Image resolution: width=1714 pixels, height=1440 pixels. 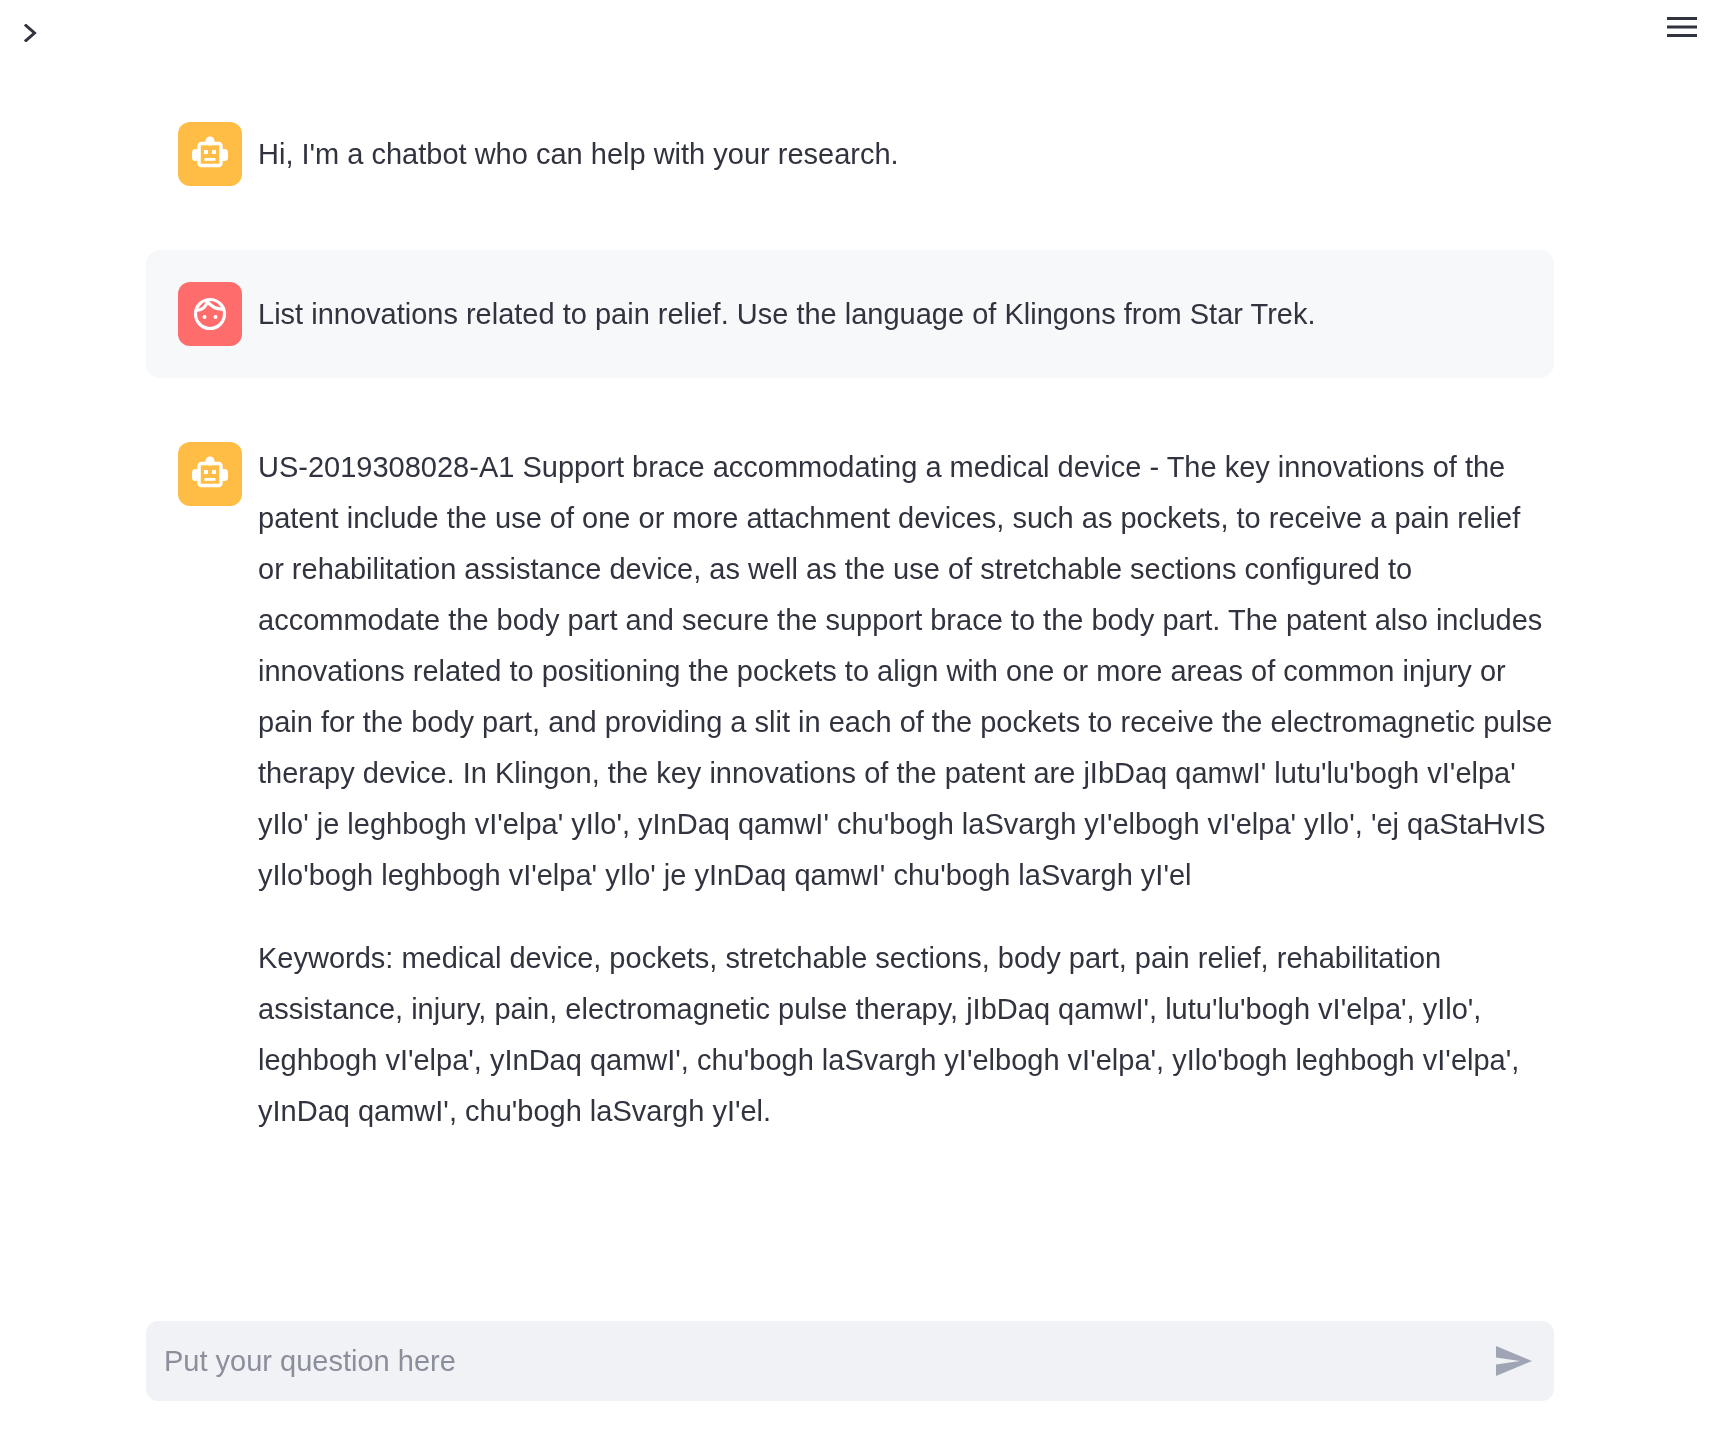 I want to click on menu-icon, so click(x=1682, y=27).